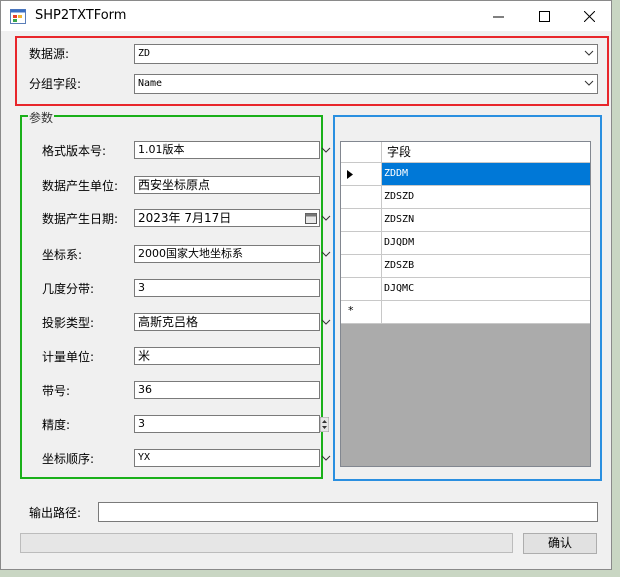  What do you see at coordinates (161, 149) in the screenshot?
I see `format-version-value: 1.01版本` at bounding box center [161, 149].